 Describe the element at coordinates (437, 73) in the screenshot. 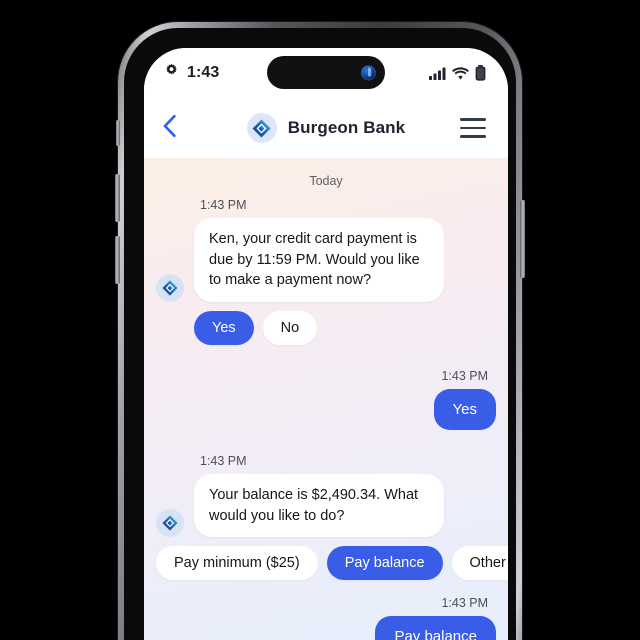

I see `cellular-signal-icon` at that location.